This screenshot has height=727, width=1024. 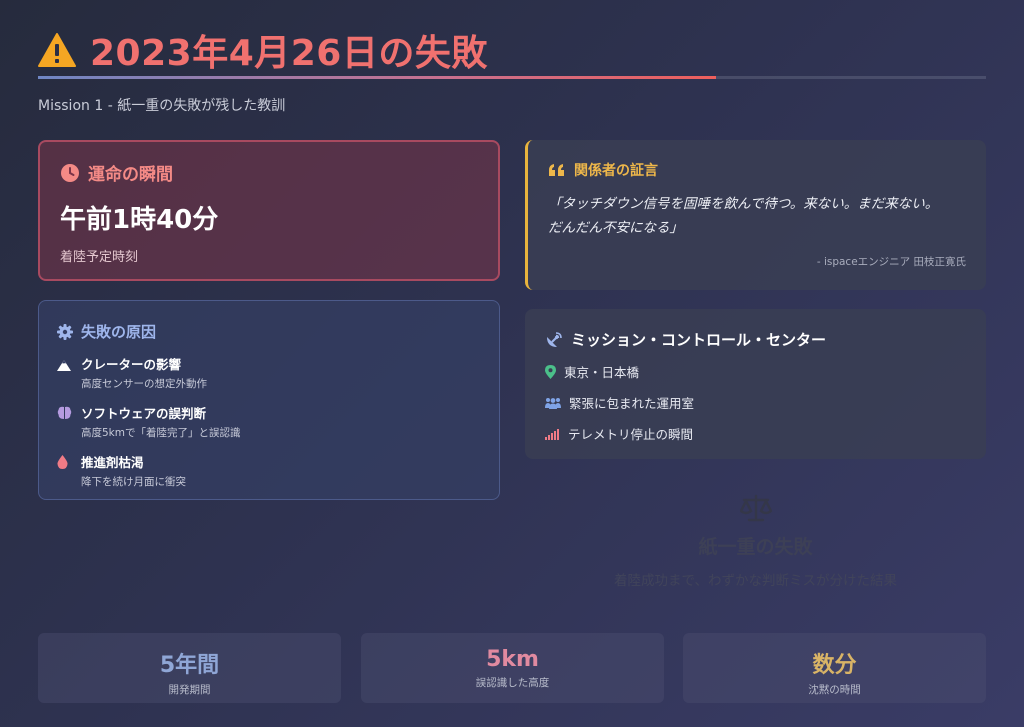 What do you see at coordinates (130, 175) in the screenshot?
I see `fate-heading: 運命の瞬間` at bounding box center [130, 175].